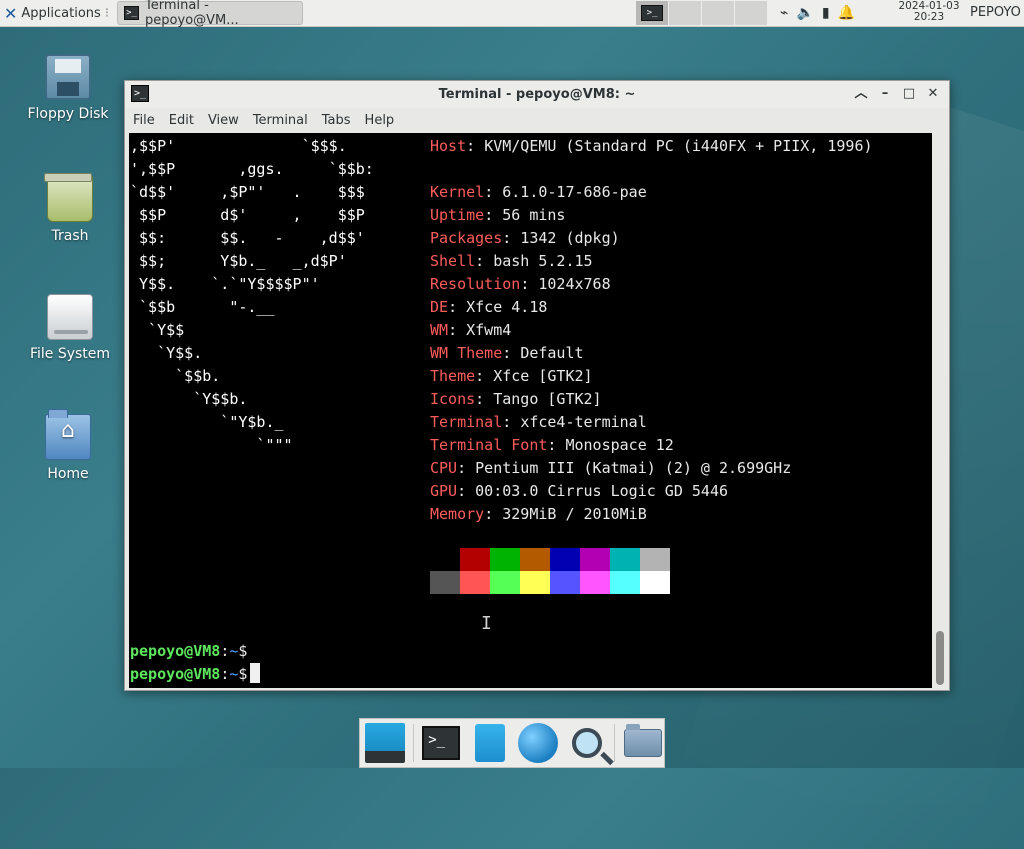  I want to click on home-folder-icon, so click(68, 434).